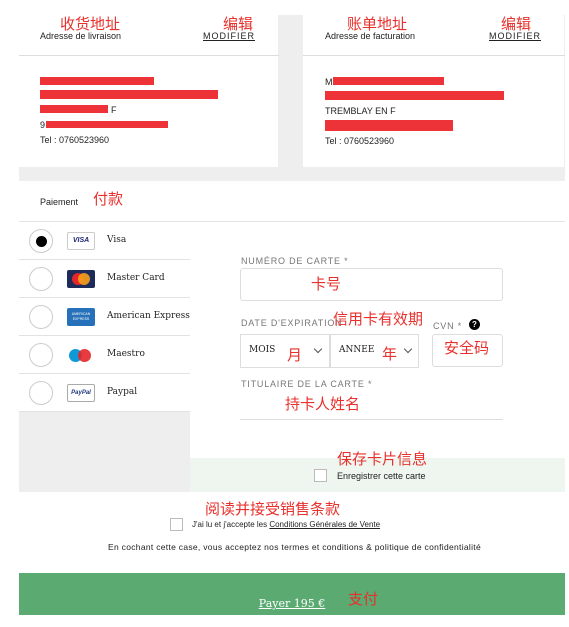 This screenshot has width=569, height=627. I want to click on payment-method-paypal: PayPal Paypal, so click(104, 393).